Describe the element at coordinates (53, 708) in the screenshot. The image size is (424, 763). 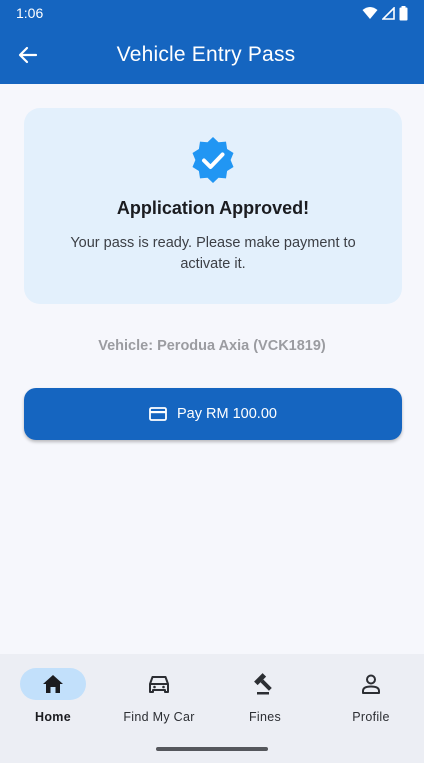
I see `nav-item-home: Home` at that location.